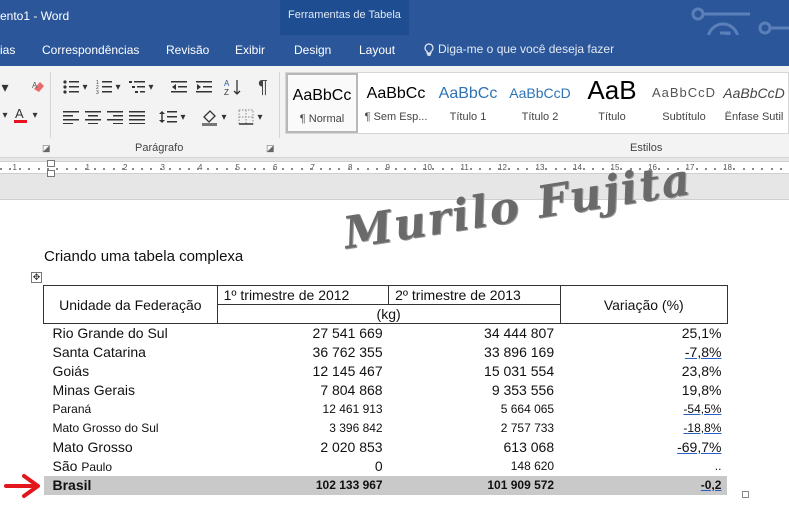 The image size is (789, 529). What do you see at coordinates (352, 409) in the screenshot?
I see `cell-2012: 12 461 913` at bounding box center [352, 409].